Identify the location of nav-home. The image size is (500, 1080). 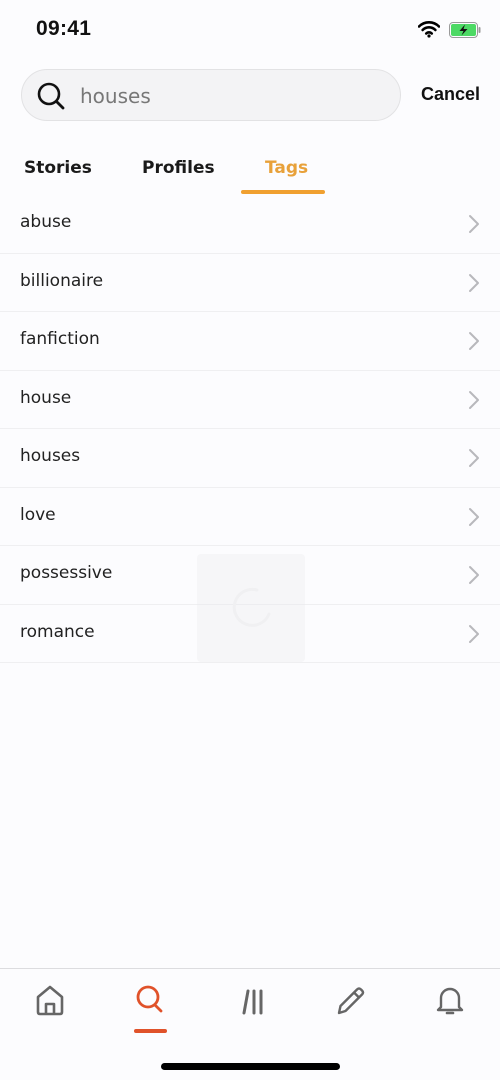
(53, 1003).